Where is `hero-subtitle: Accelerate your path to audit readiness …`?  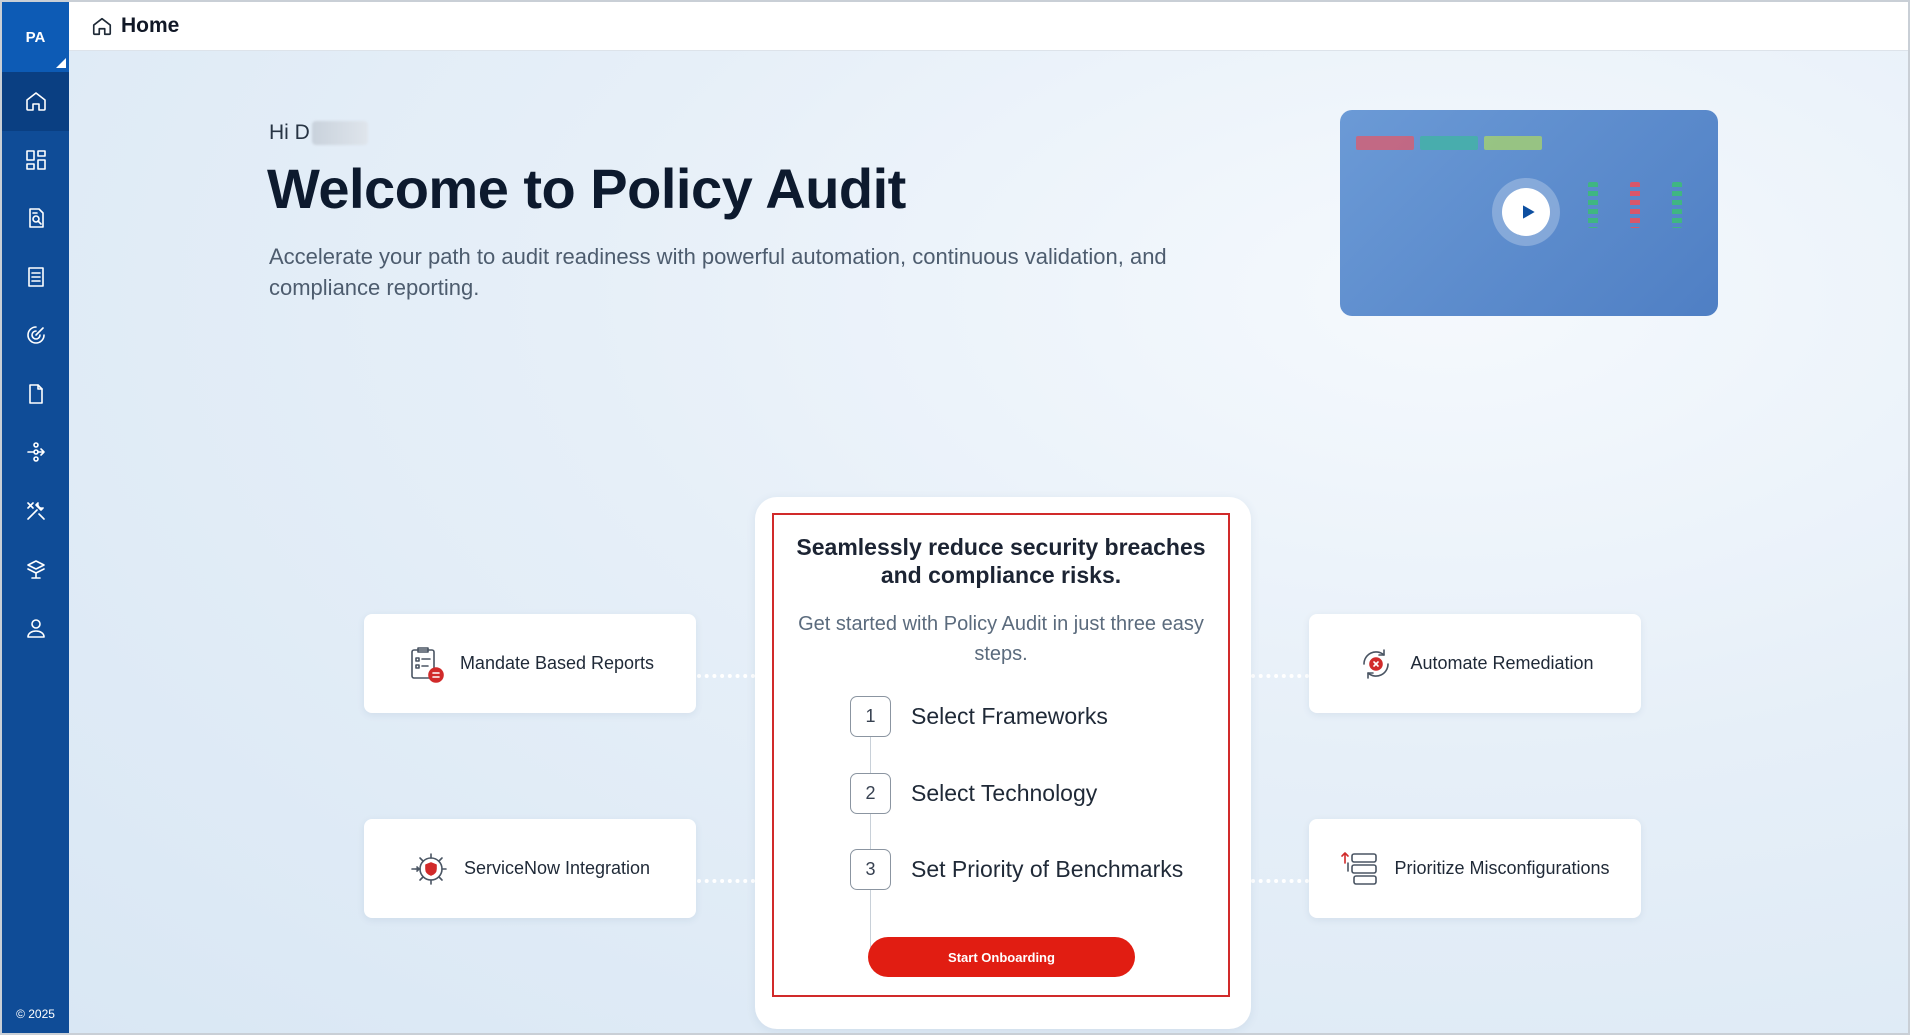
hero-subtitle: Accelerate your path to audit readiness … is located at coordinates (718, 272).